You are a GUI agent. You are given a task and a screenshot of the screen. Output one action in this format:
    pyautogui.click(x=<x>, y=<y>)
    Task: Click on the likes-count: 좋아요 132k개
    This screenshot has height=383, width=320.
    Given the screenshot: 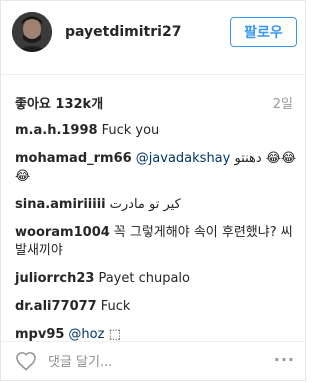 What is the action you would take?
    pyautogui.click(x=59, y=102)
    